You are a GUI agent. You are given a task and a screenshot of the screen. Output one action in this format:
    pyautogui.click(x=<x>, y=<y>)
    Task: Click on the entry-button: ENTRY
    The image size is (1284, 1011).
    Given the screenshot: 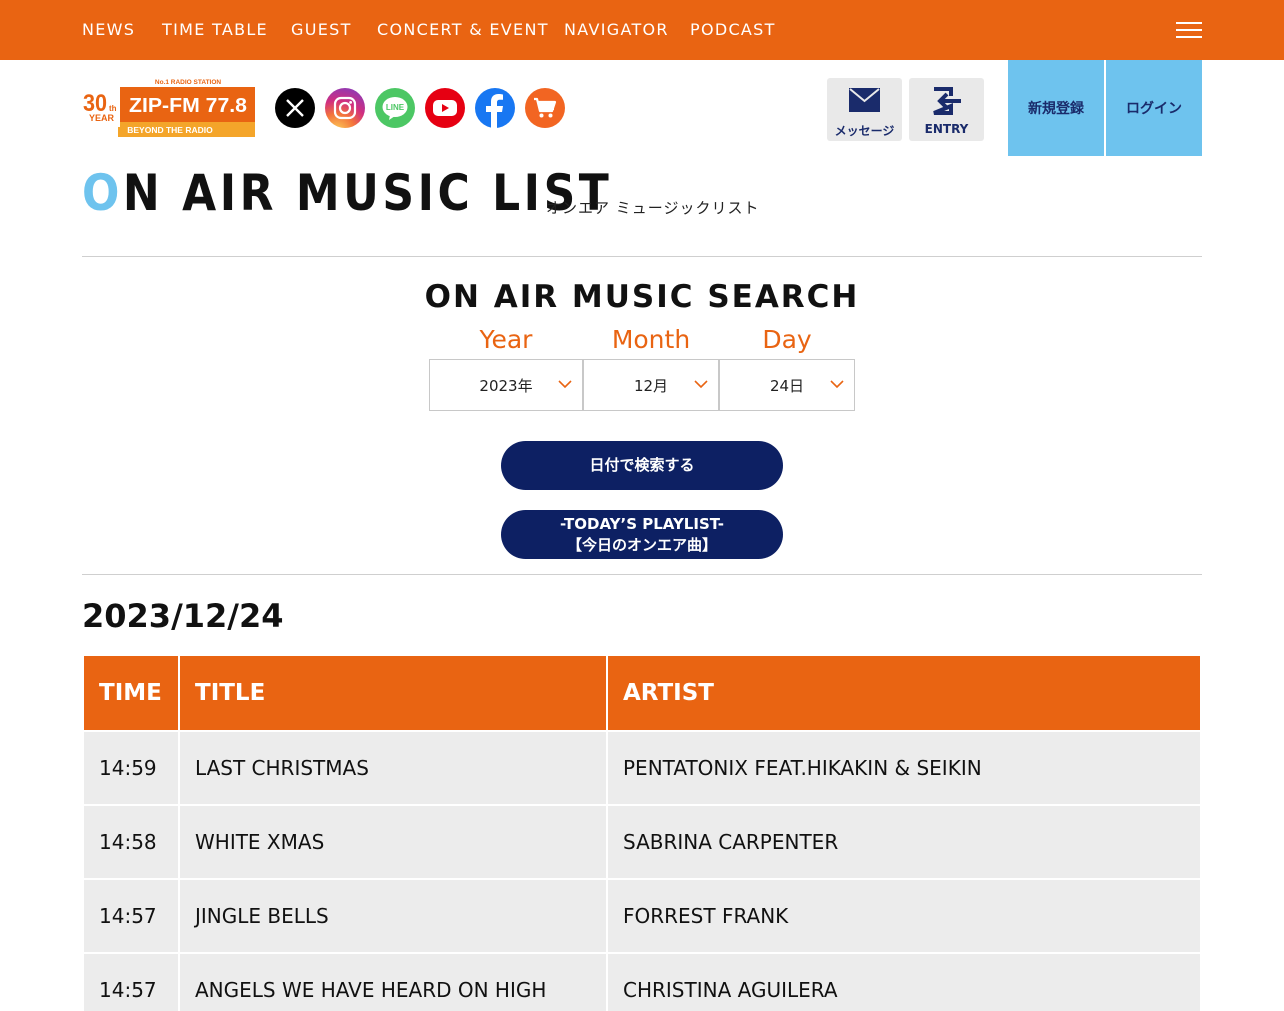 What is the action you would take?
    pyautogui.click(x=946, y=109)
    